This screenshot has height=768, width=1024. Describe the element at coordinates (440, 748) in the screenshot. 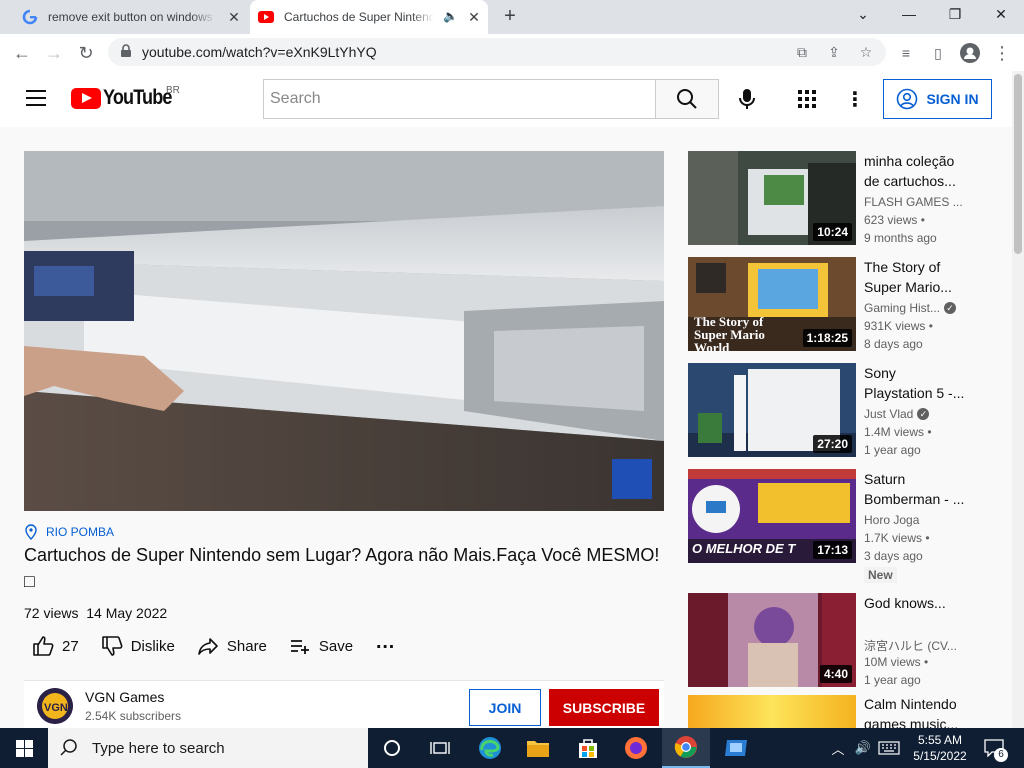

I see `task-view-icon` at that location.